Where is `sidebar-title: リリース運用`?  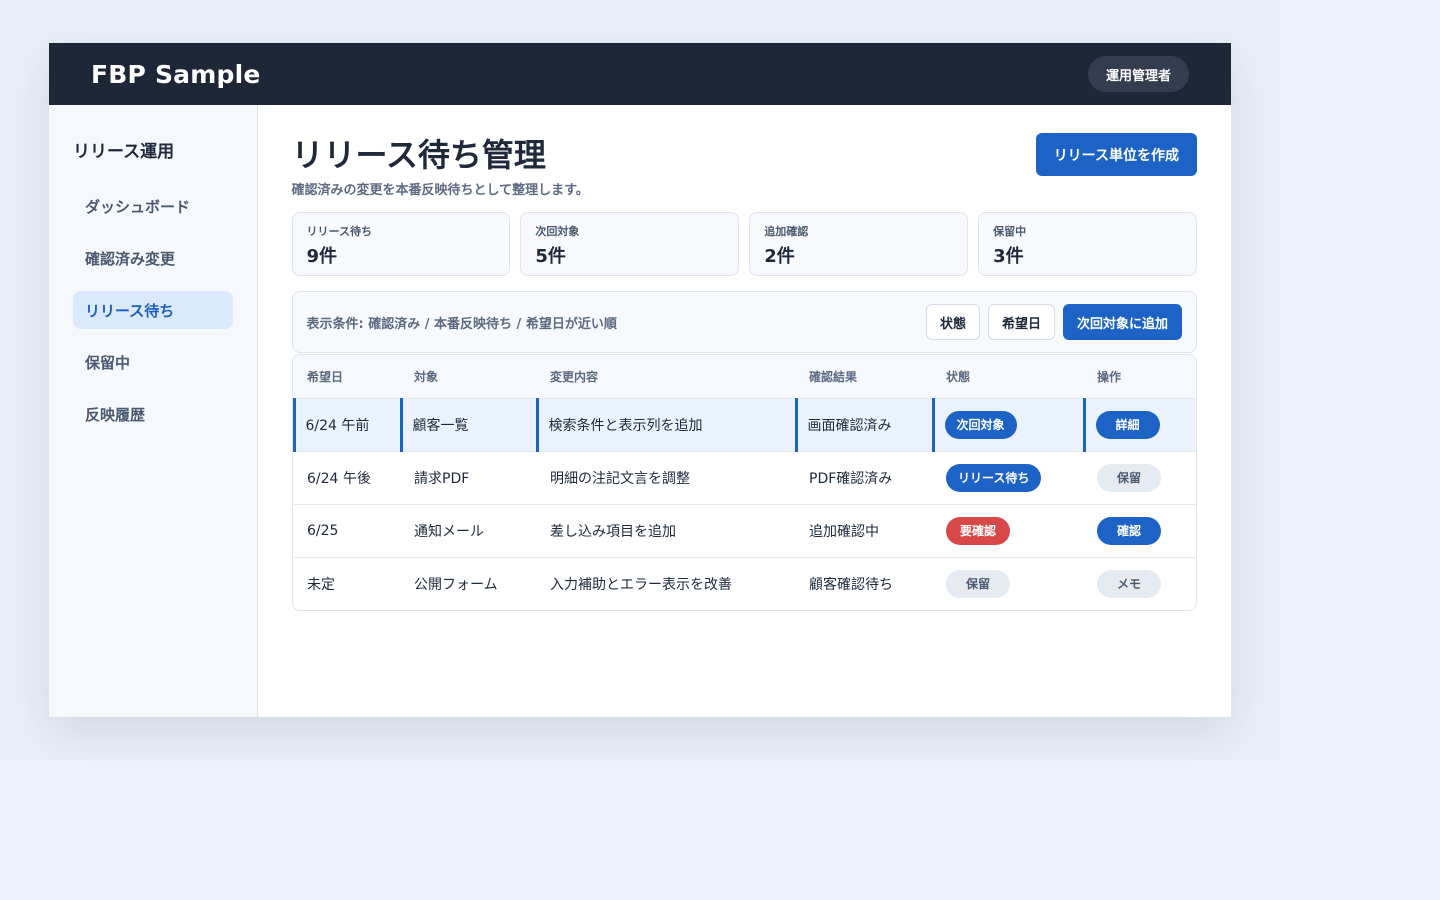
sidebar-title: リリース運用 is located at coordinates (124, 152).